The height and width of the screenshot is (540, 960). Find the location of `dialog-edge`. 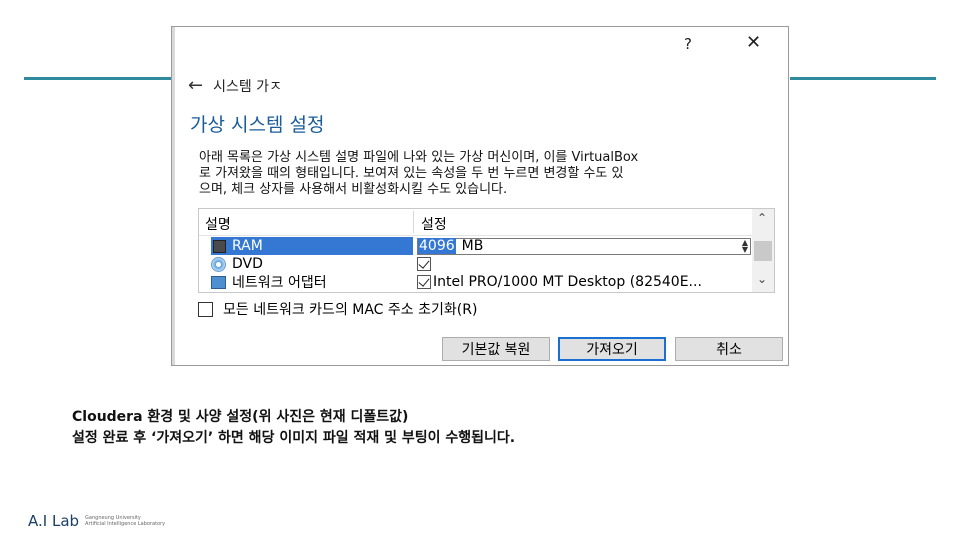

dialog-edge is located at coordinates (173, 196).